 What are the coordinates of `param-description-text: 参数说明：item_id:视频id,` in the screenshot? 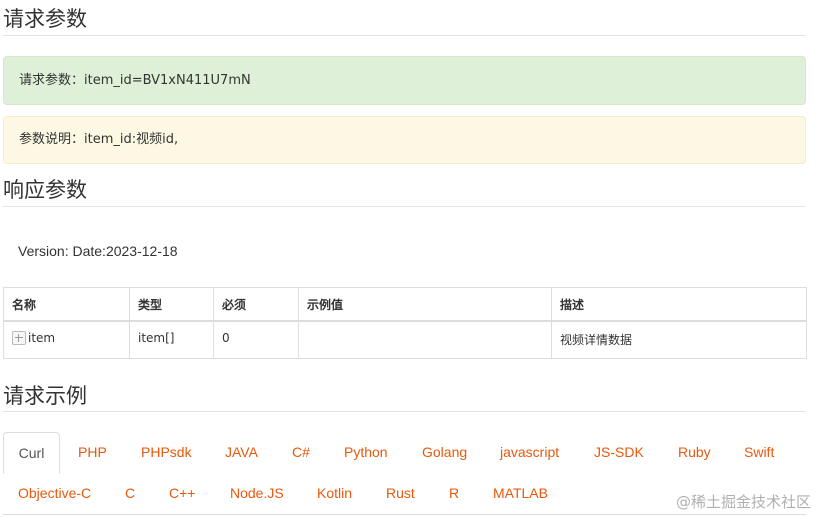 It's located at (99, 139).